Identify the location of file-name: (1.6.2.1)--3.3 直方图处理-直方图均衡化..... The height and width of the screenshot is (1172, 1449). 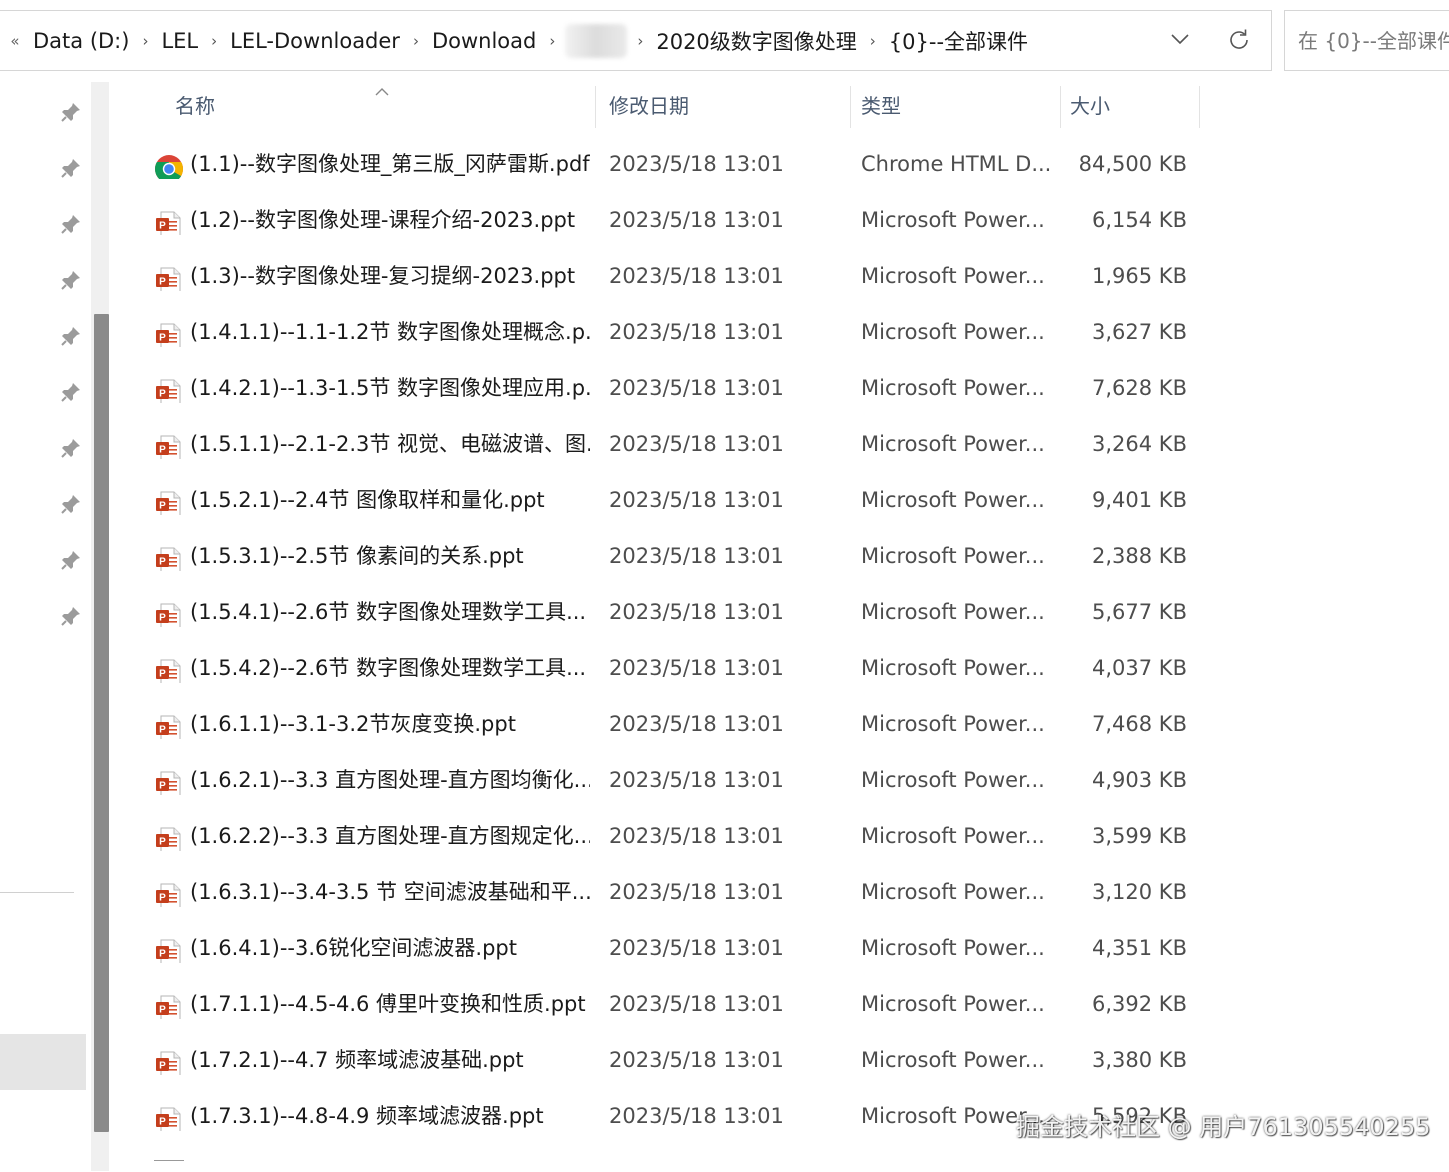
(390, 780).